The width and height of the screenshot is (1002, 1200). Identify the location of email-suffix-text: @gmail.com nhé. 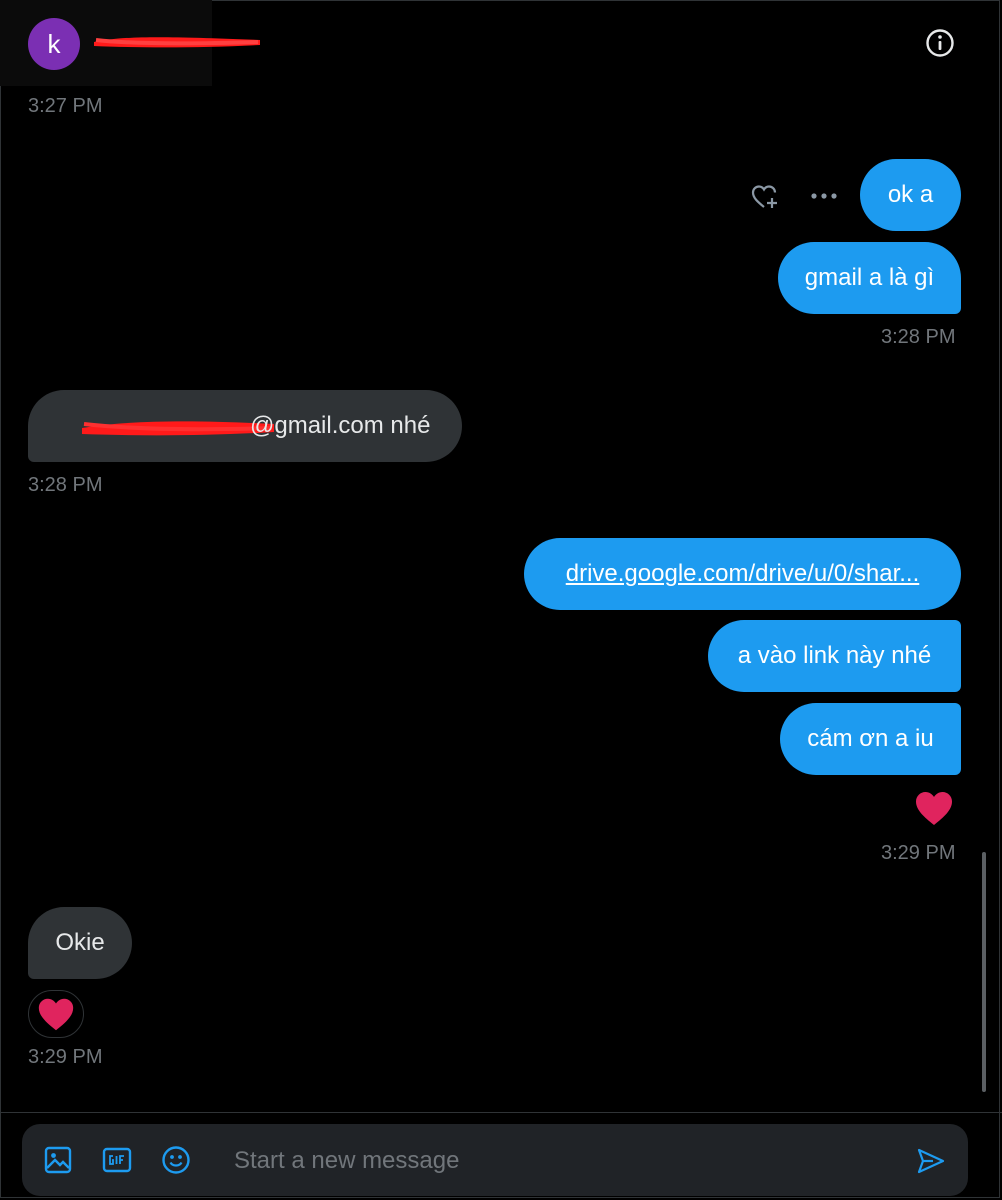
(340, 425).